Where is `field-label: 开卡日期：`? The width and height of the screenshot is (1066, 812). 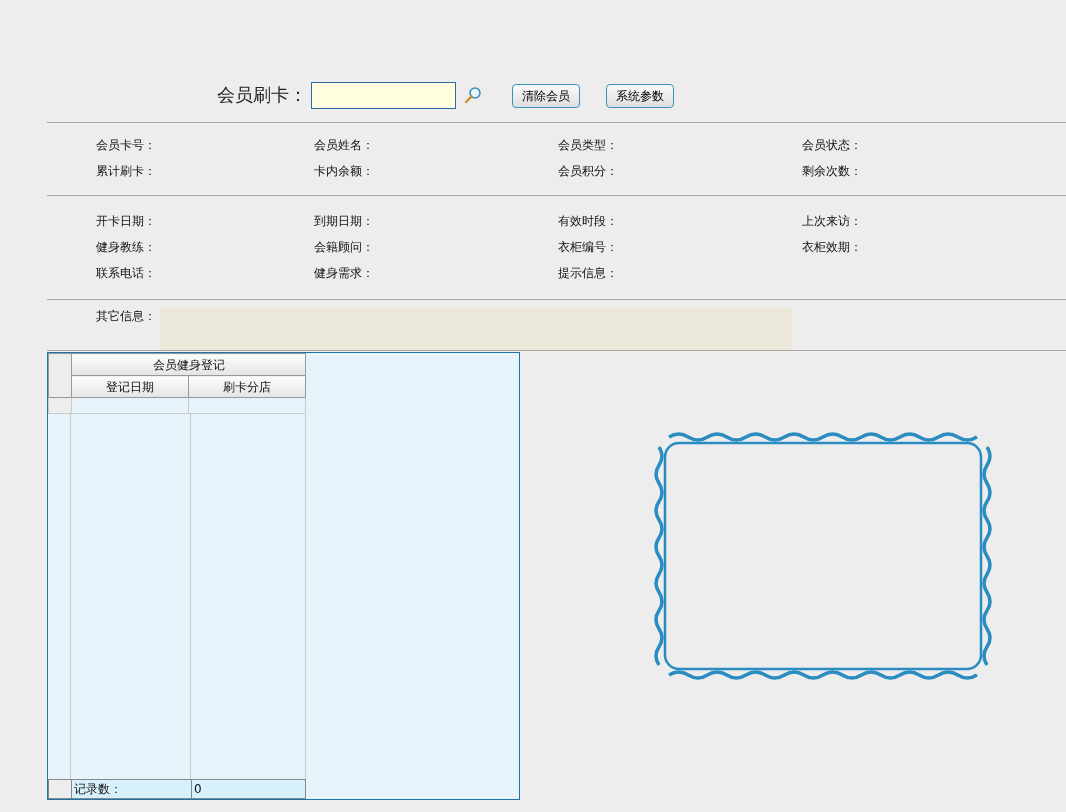
field-label: 开卡日期： is located at coordinates (126, 221).